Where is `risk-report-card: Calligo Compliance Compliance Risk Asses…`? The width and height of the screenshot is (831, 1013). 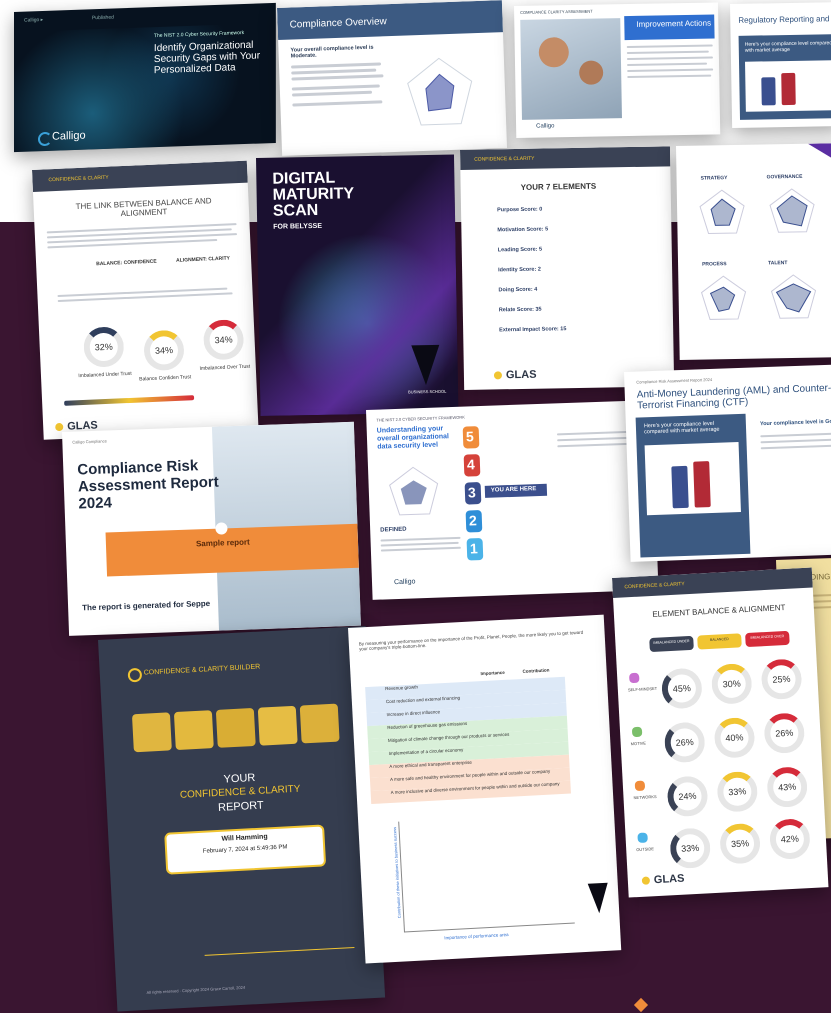 risk-report-card: Calligo Compliance Compliance Risk Asses… is located at coordinates (211, 528).